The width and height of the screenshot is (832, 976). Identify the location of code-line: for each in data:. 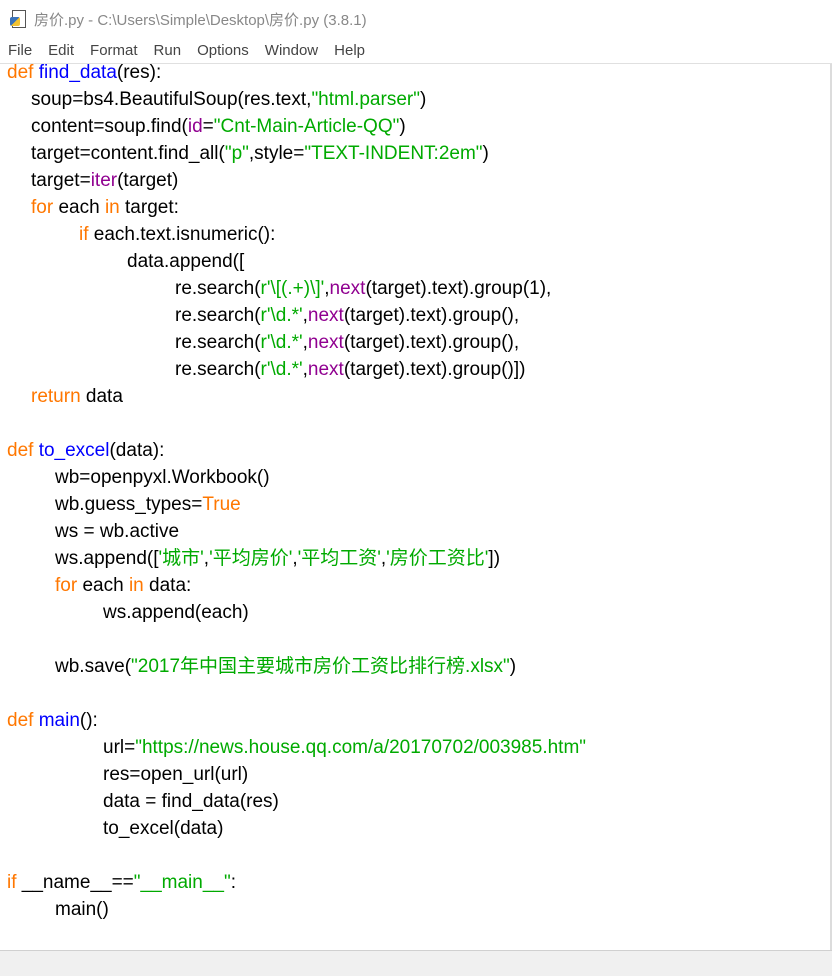
(123, 585).